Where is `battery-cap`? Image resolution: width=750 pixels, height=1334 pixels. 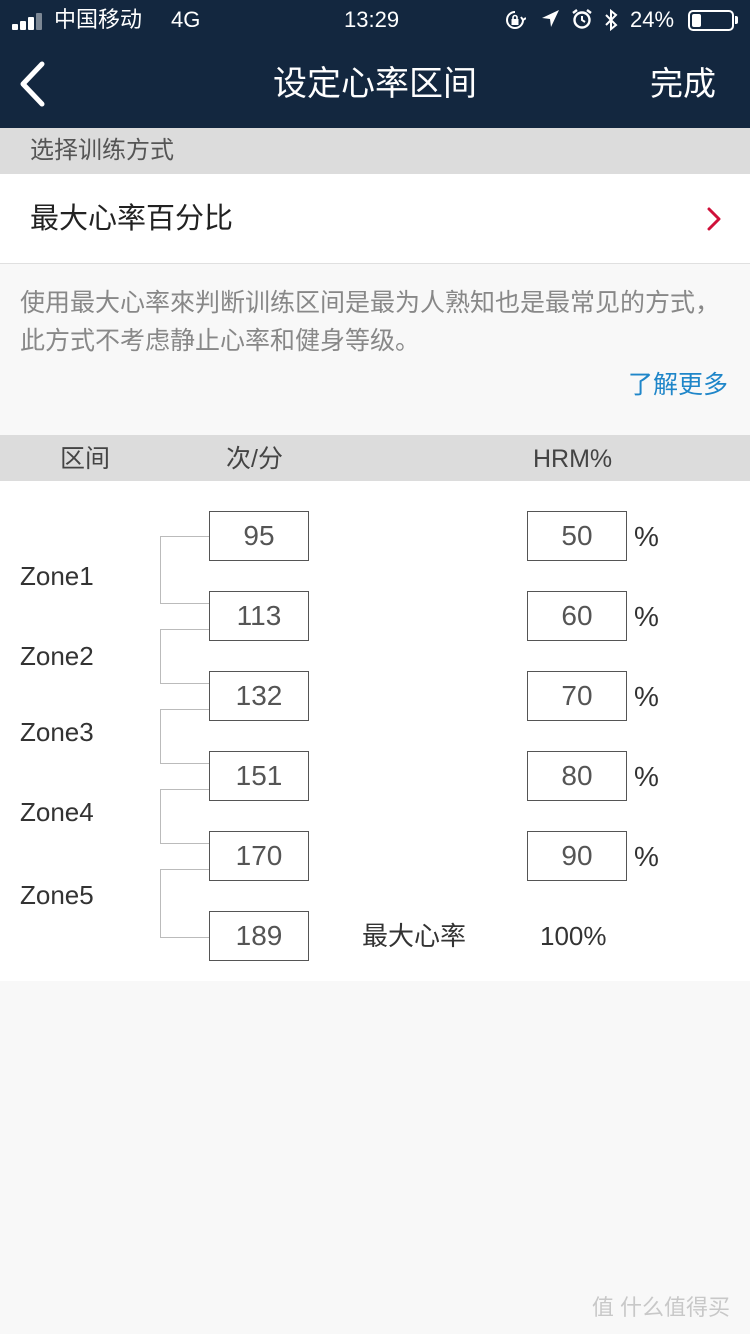 battery-cap is located at coordinates (736, 20).